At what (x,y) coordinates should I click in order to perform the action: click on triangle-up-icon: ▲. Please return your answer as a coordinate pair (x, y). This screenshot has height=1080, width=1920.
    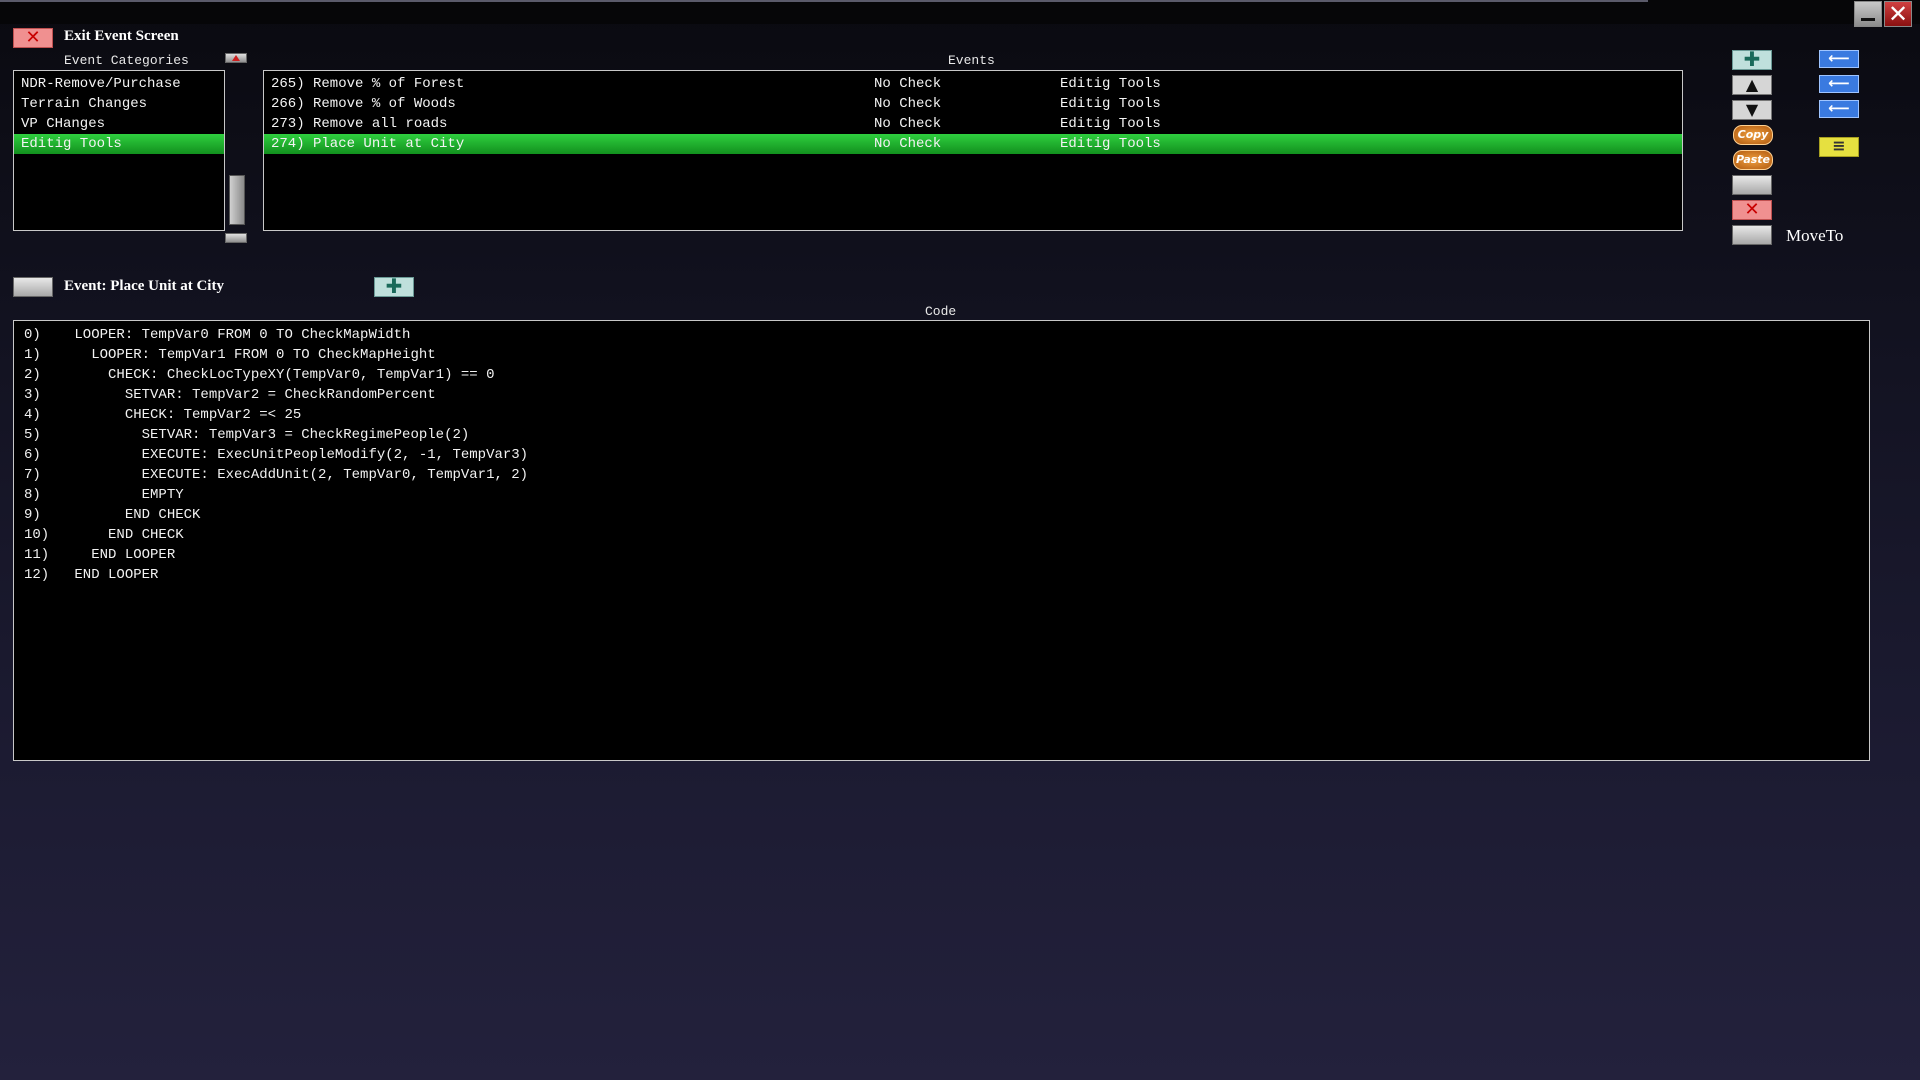
    Looking at the image, I should click on (1752, 84).